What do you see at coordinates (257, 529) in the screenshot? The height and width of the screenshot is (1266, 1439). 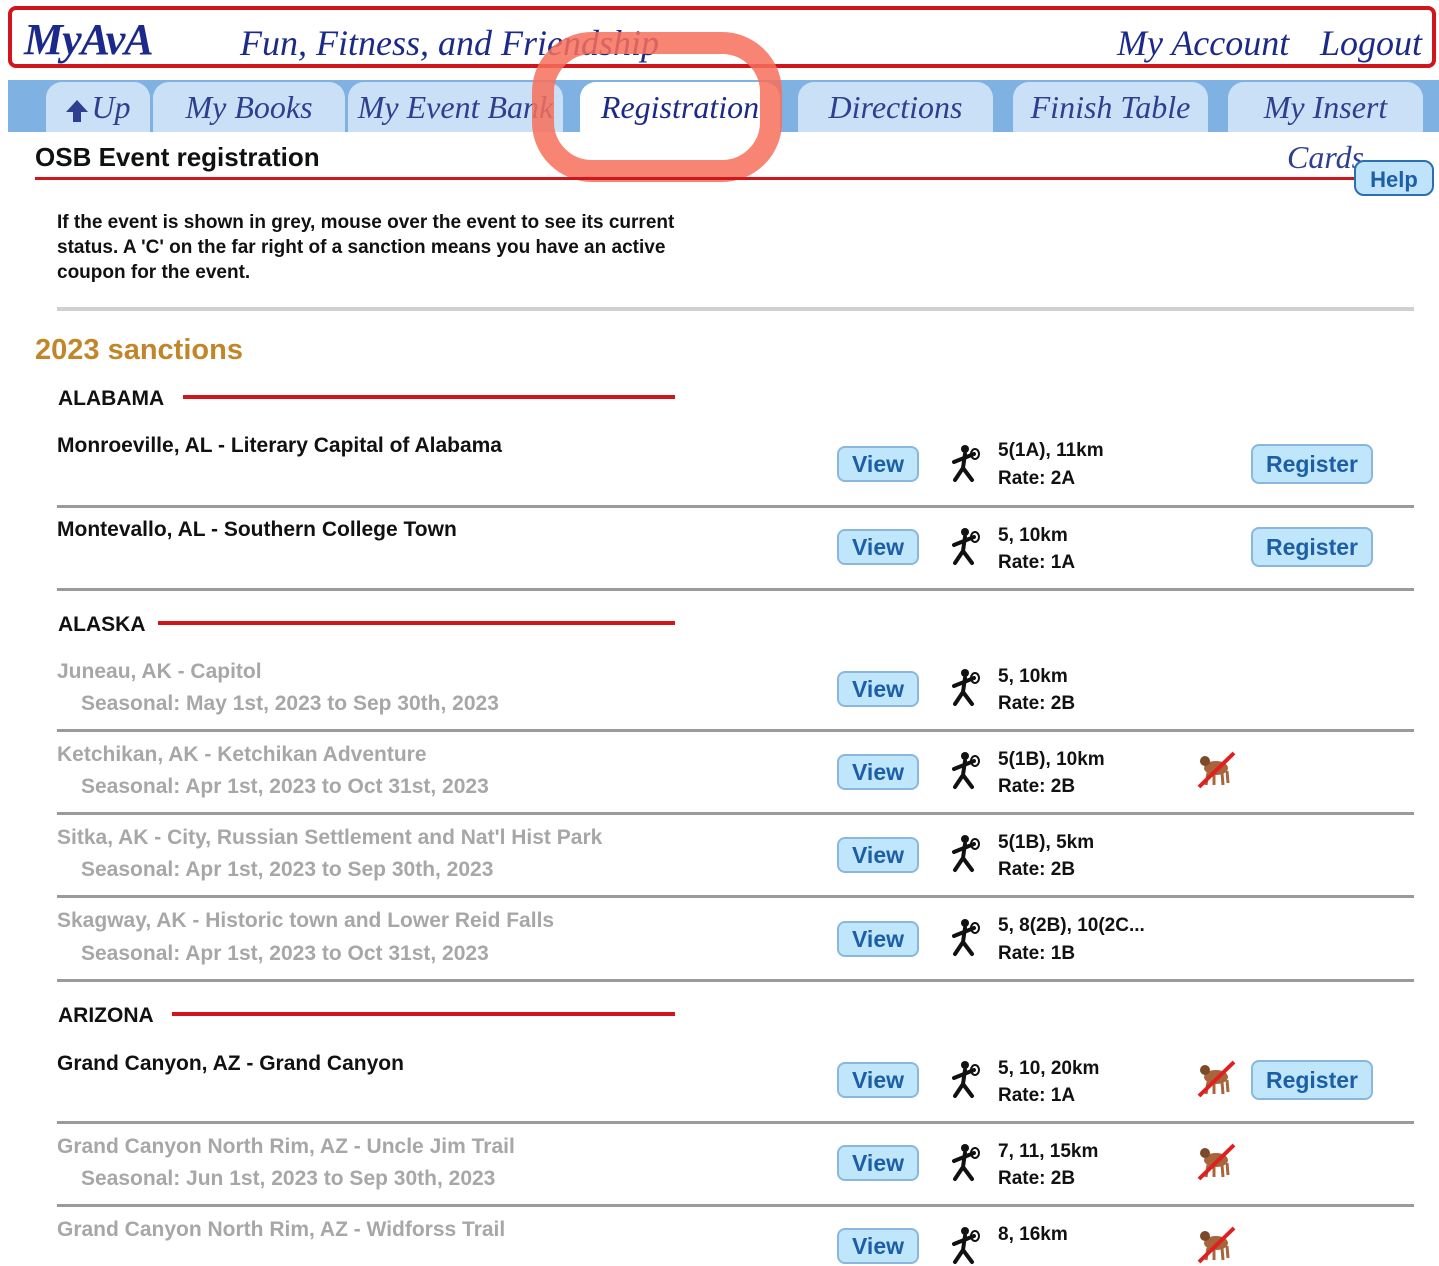 I see `event-name: Montevallo, AL - Southern College Town` at bounding box center [257, 529].